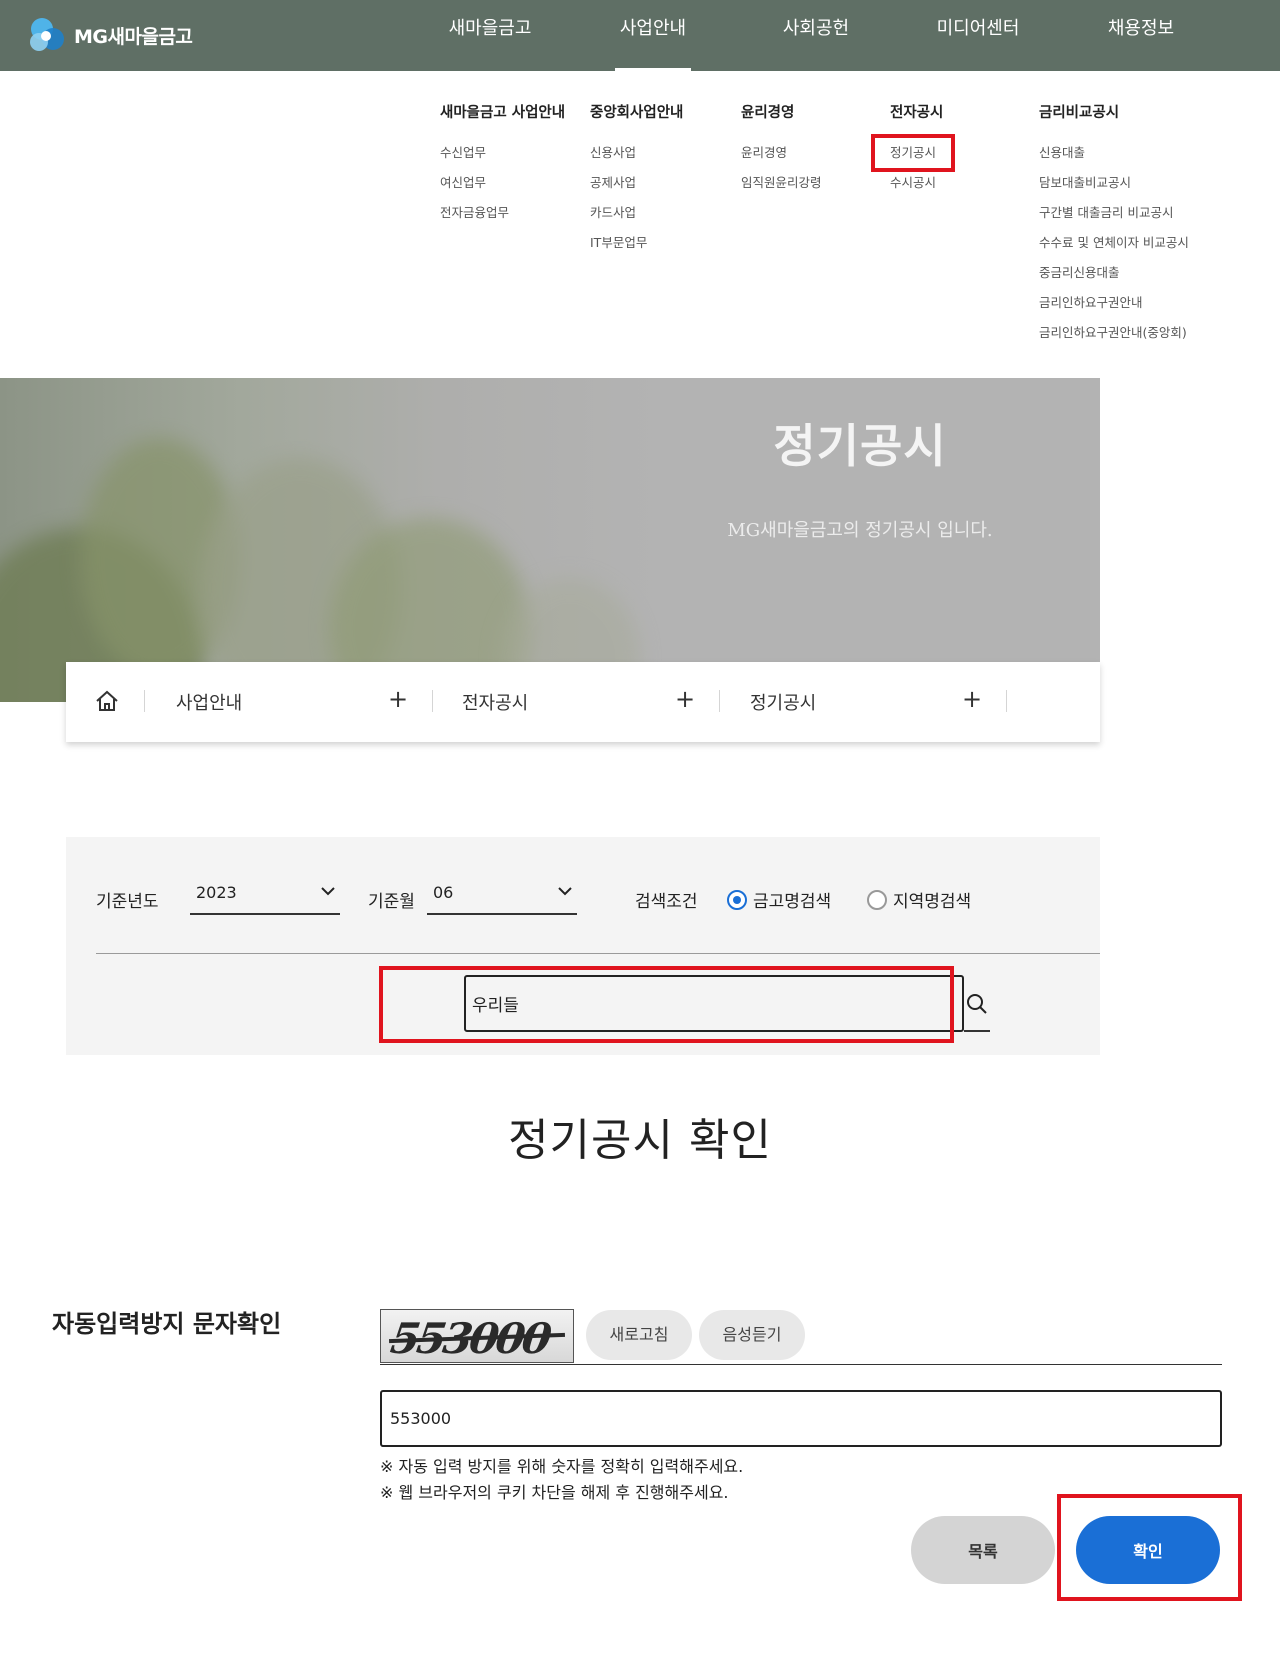 This screenshot has width=1280, height=1678. What do you see at coordinates (978, 35) in the screenshot?
I see `nav-item-media: 미디어센터` at bounding box center [978, 35].